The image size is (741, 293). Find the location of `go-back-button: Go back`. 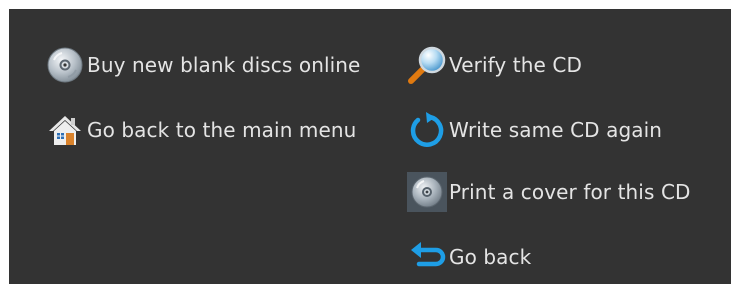

go-back-button: Go back is located at coordinates (469, 257).